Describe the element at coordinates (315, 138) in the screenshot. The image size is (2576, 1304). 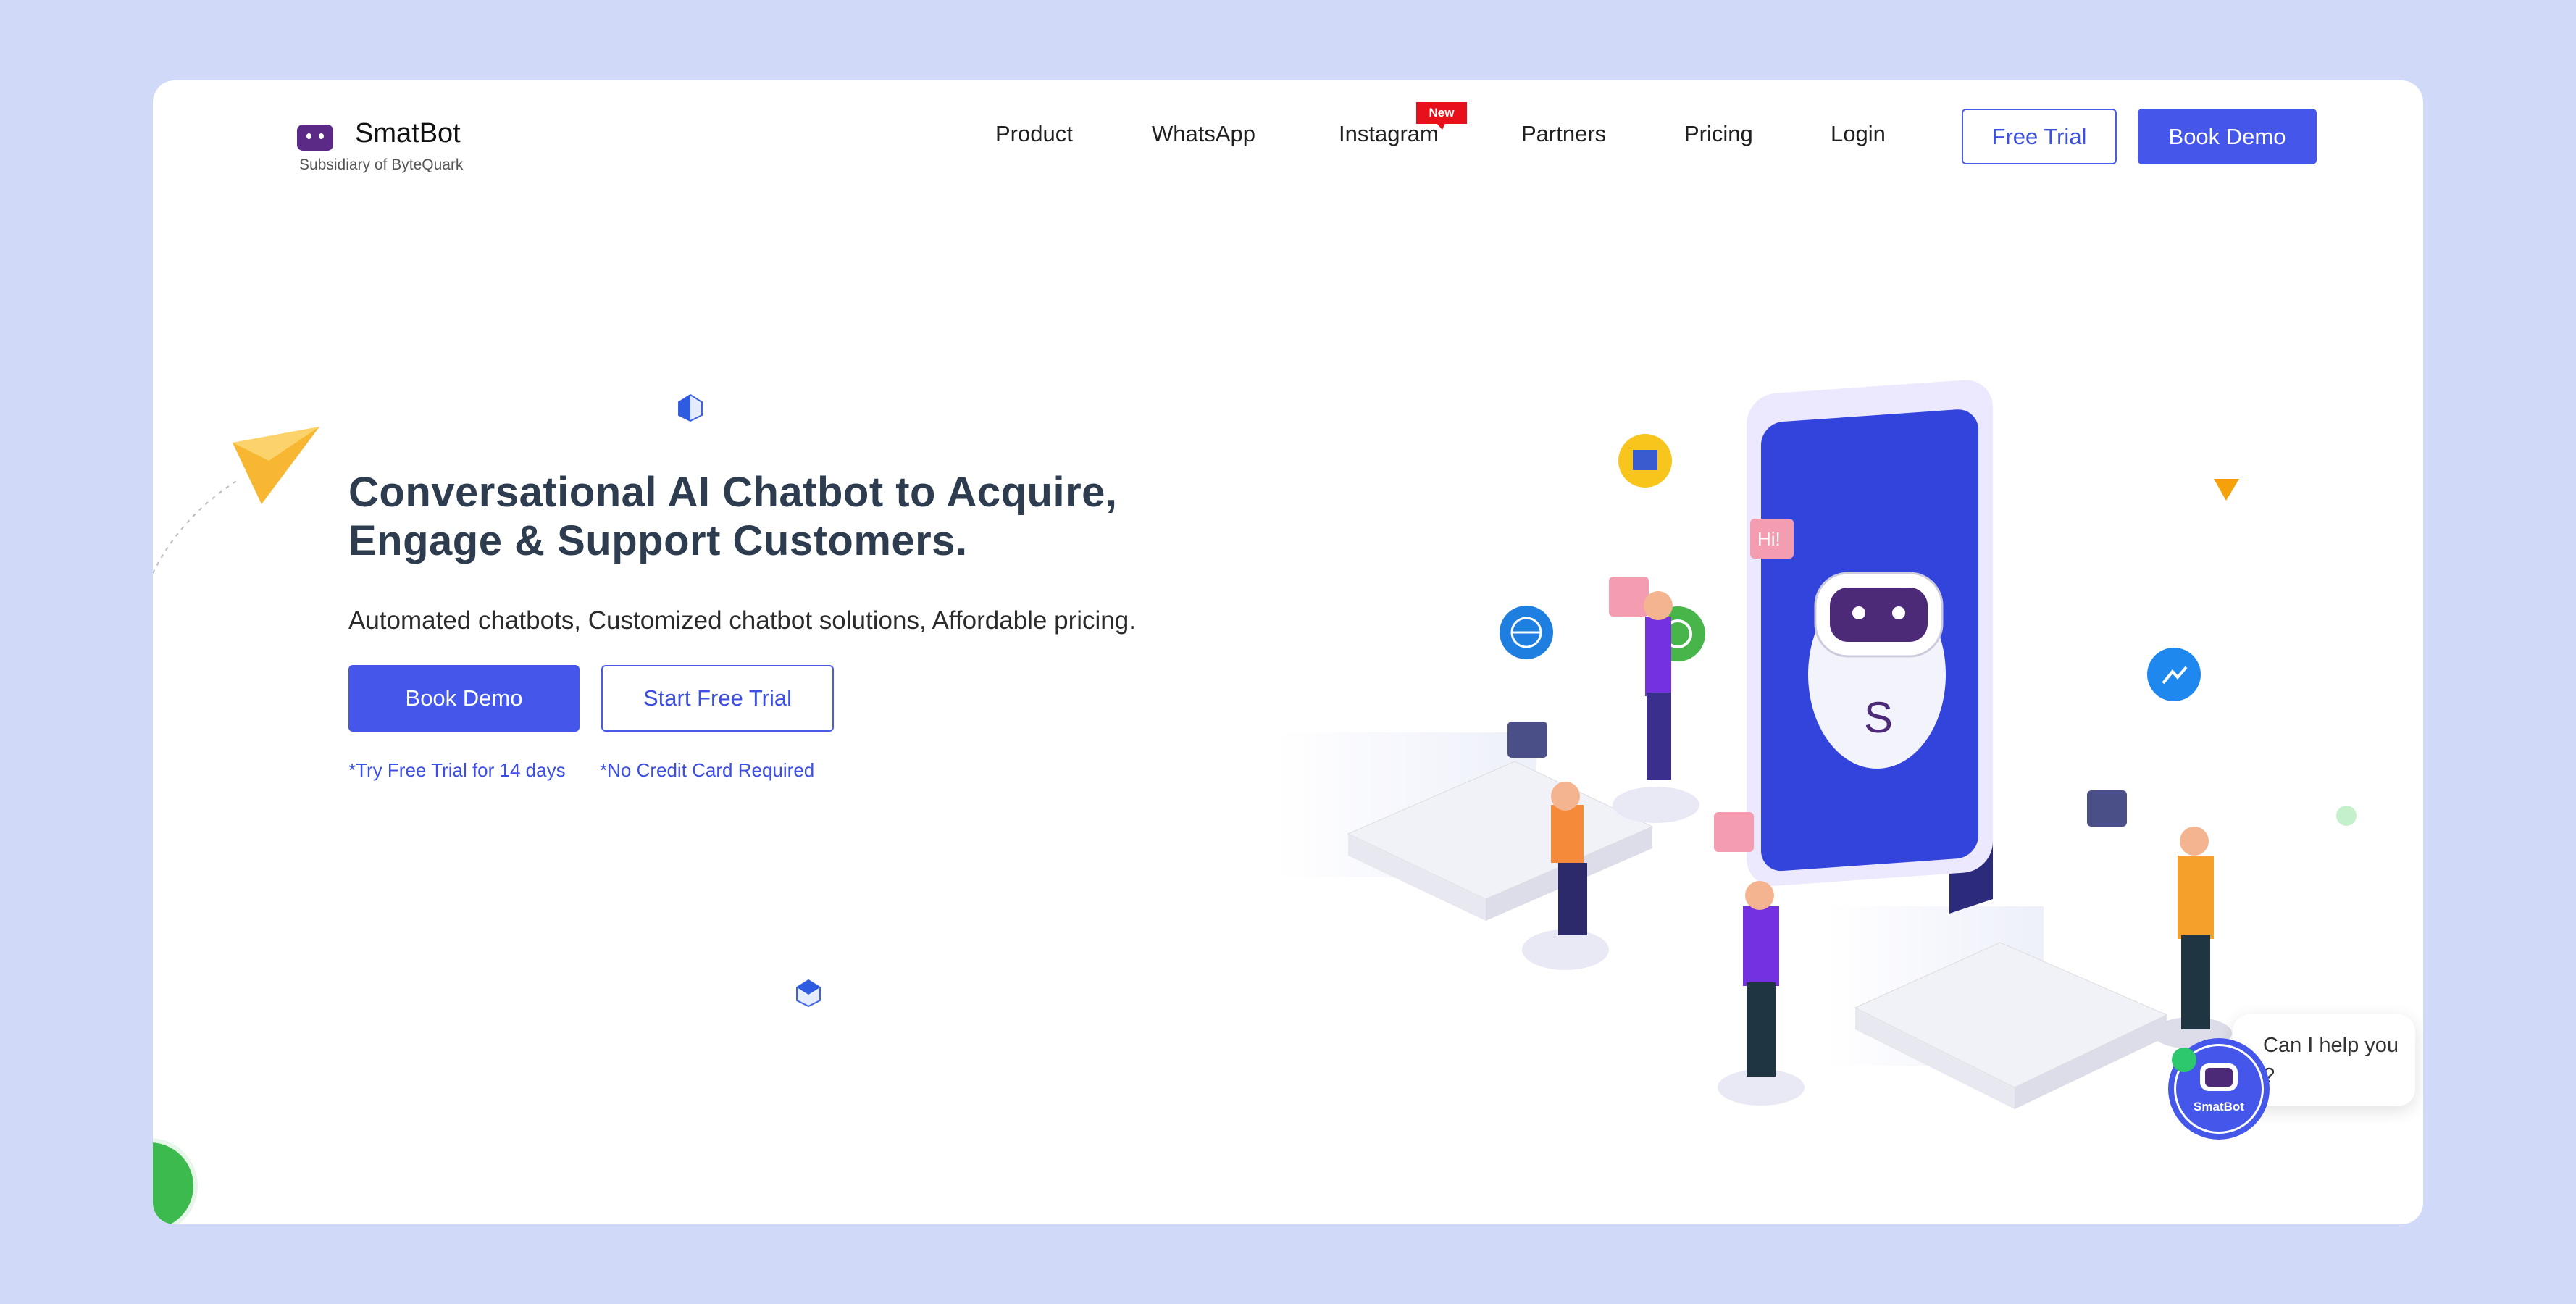
I see `robot-logo-icon` at that location.